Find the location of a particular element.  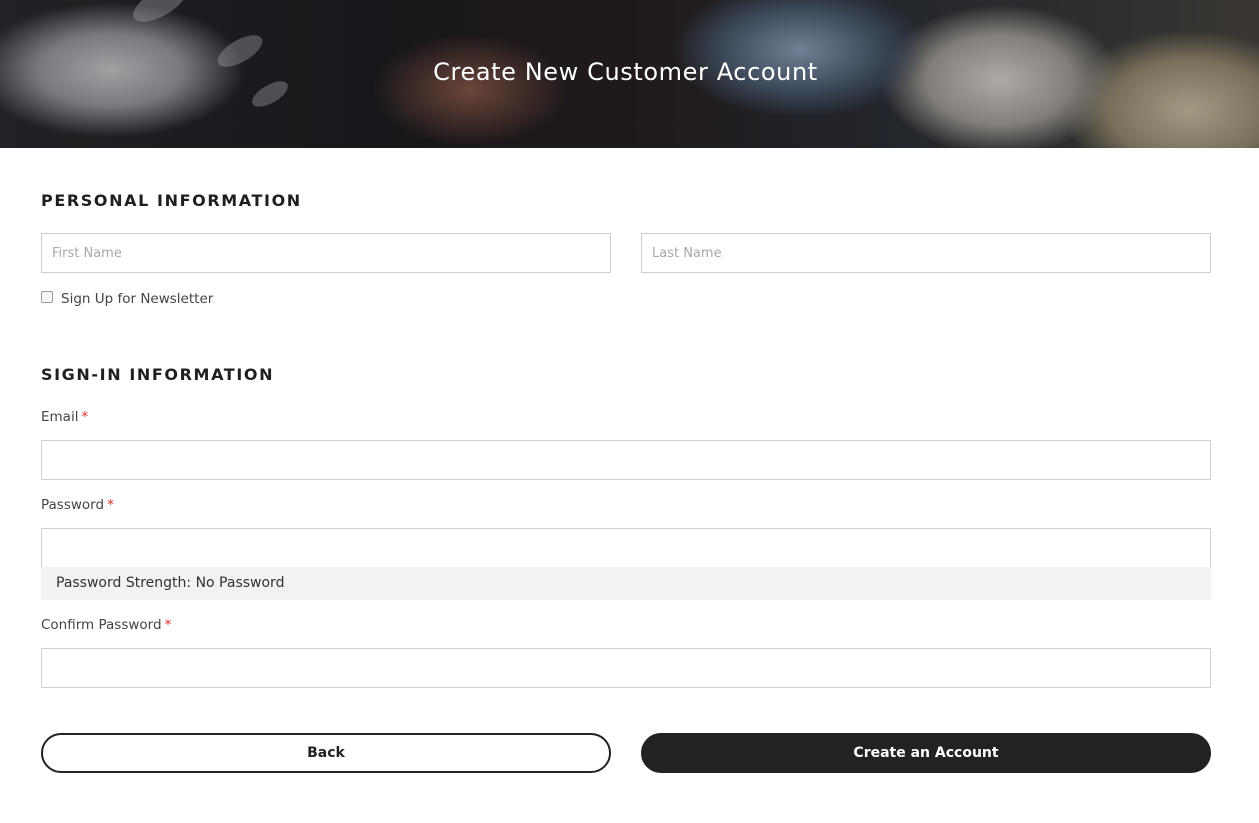

newsletter-option: Sign Up for Newsletter is located at coordinates (127, 299).